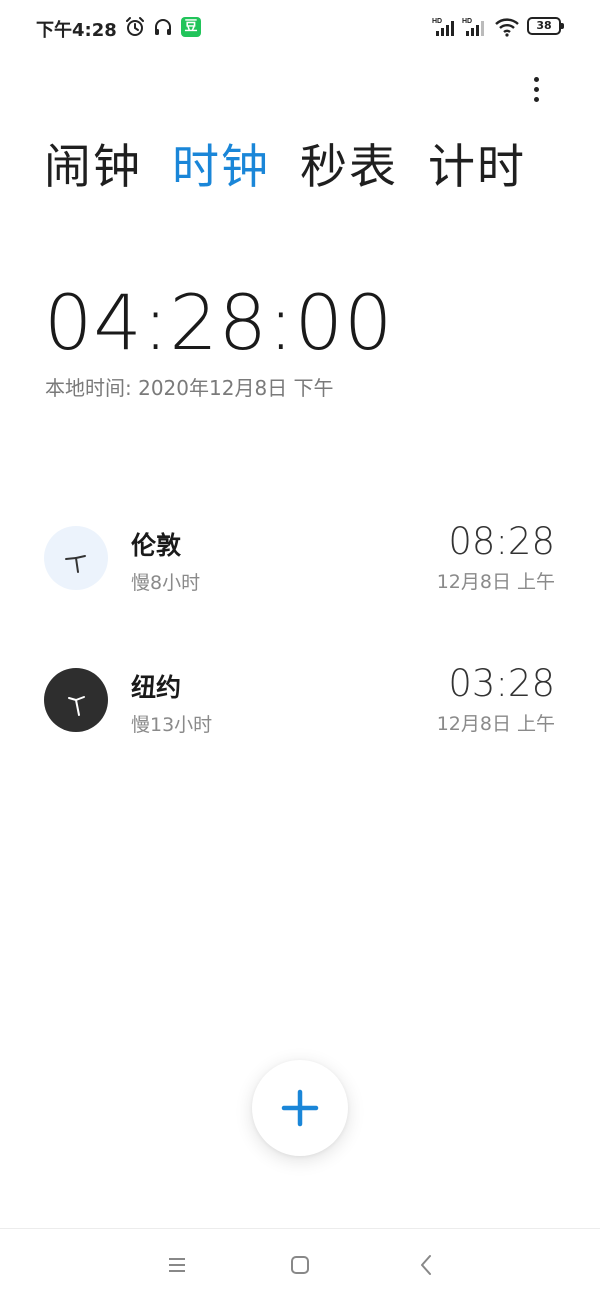 The width and height of the screenshot is (600, 1300). I want to click on status-time: 下午4:28, so click(76, 30).